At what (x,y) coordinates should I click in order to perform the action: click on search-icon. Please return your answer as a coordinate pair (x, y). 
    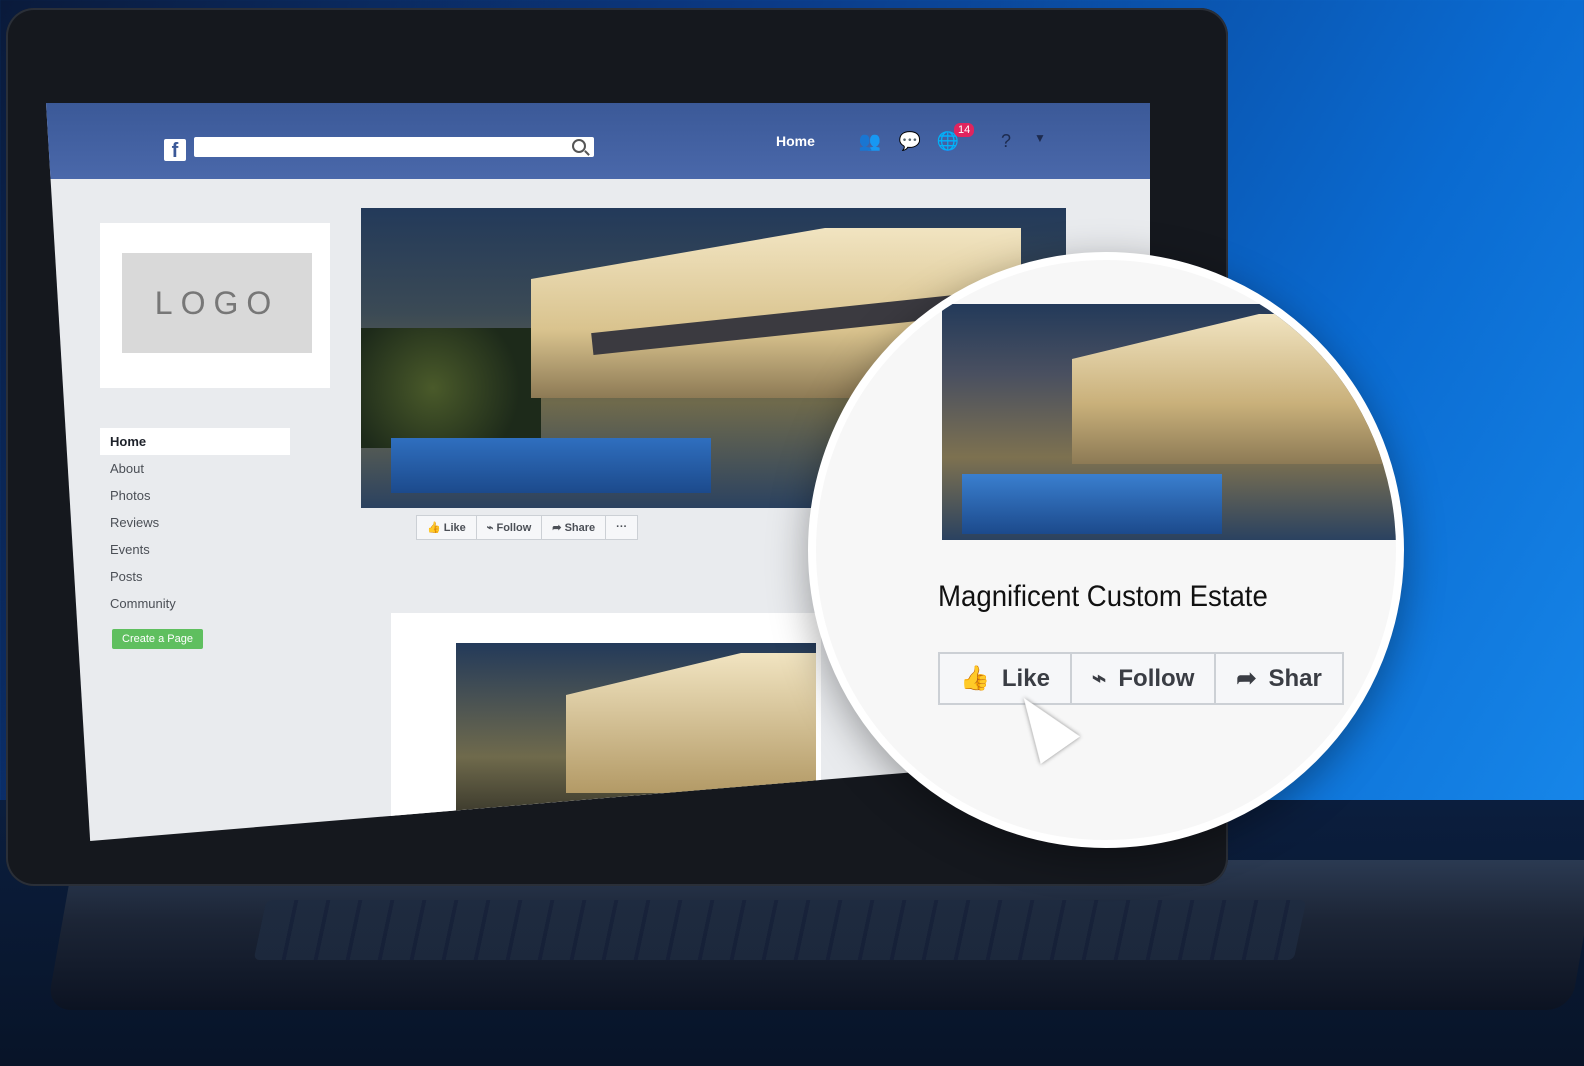
    Looking at the image, I should click on (579, 146).